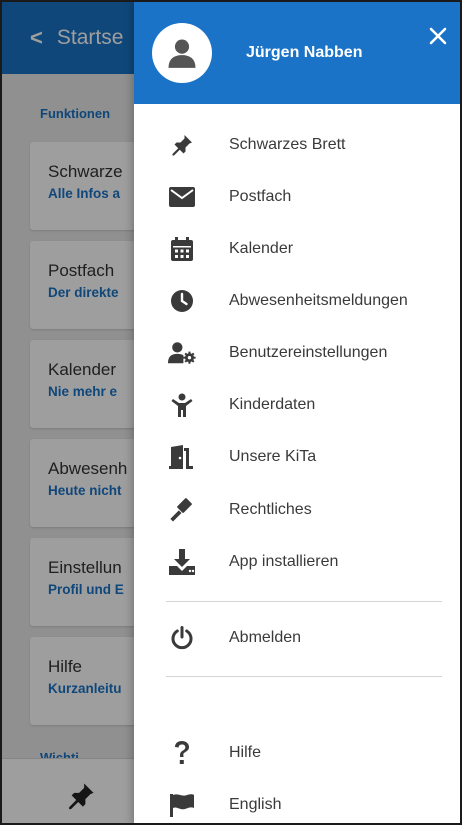  What do you see at coordinates (261, 248) in the screenshot?
I see `menu-item-label: Kalender` at bounding box center [261, 248].